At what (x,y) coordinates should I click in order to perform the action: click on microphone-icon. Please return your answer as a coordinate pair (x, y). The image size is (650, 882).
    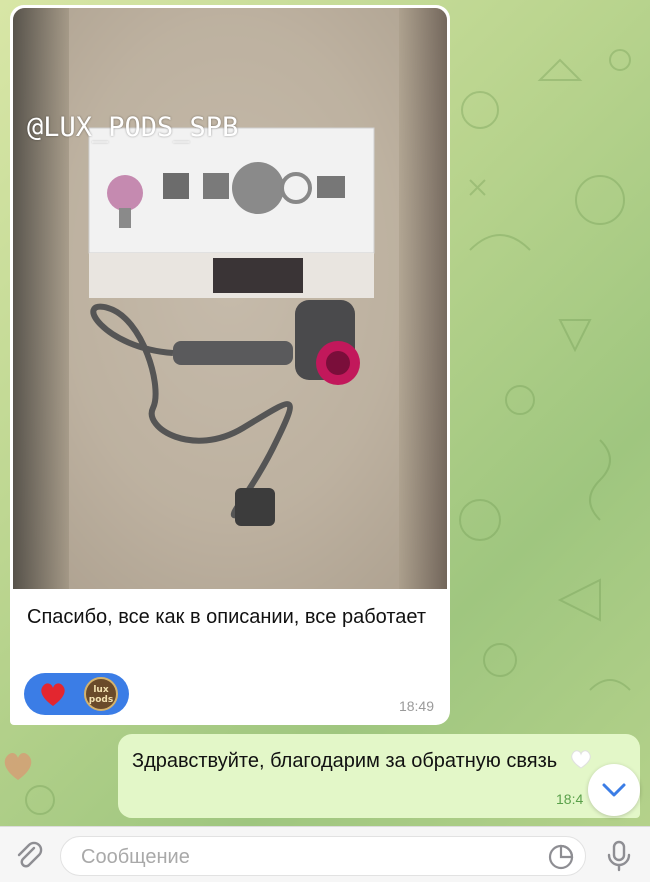
    Looking at the image, I should click on (619, 856).